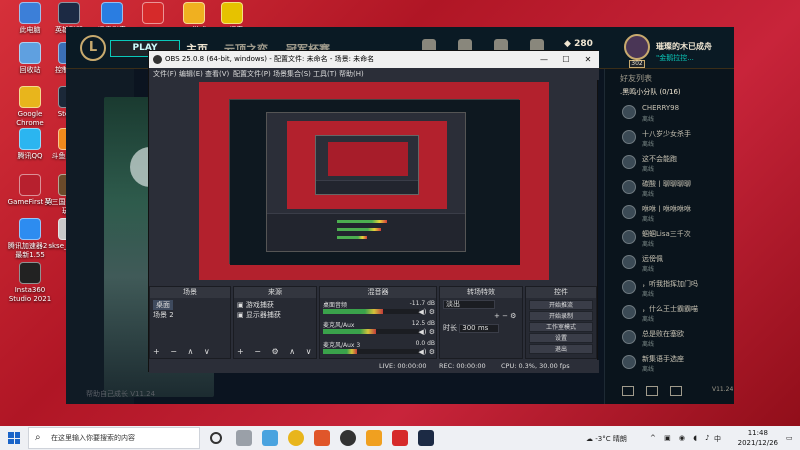 The width and height of the screenshot is (800, 450). I want to click on lol-logo: L, so click(93, 48).